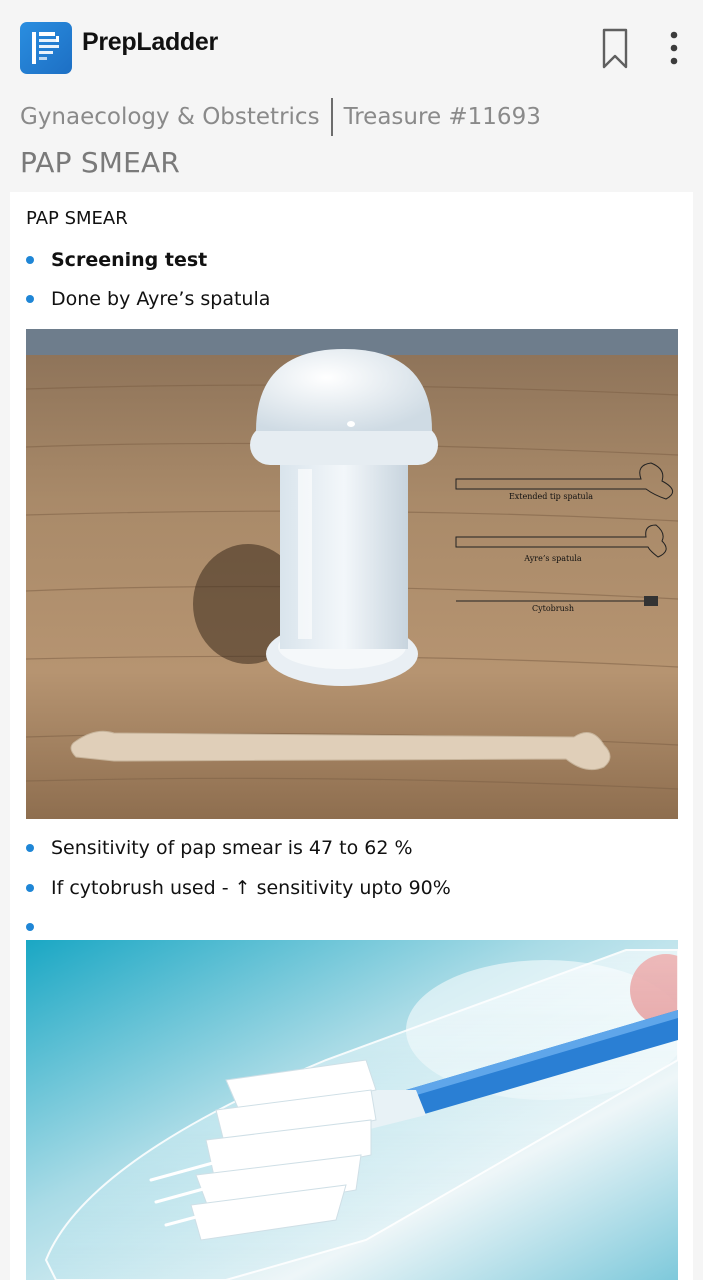 Image resolution: width=703 pixels, height=1280 pixels. What do you see at coordinates (148, 299) in the screenshot?
I see `bullet-item: Done by Ayre’s spatula` at bounding box center [148, 299].